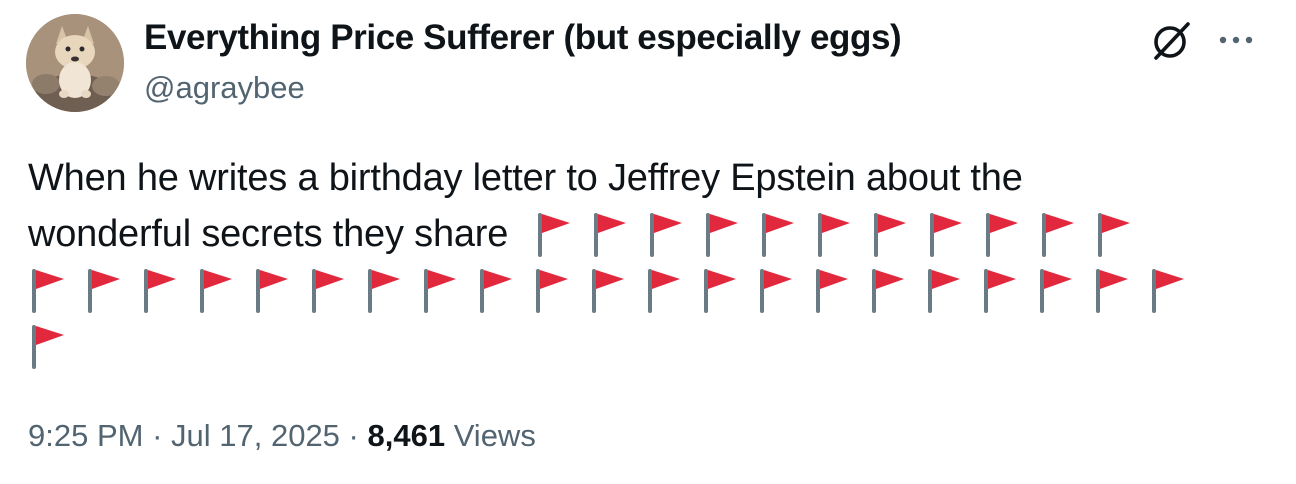 The height and width of the screenshot is (484, 1296). What do you see at coordinates (85, 435) in the screenshot?
I see `tweet-time: 9:25 PM` at bounding box center [85, 435].